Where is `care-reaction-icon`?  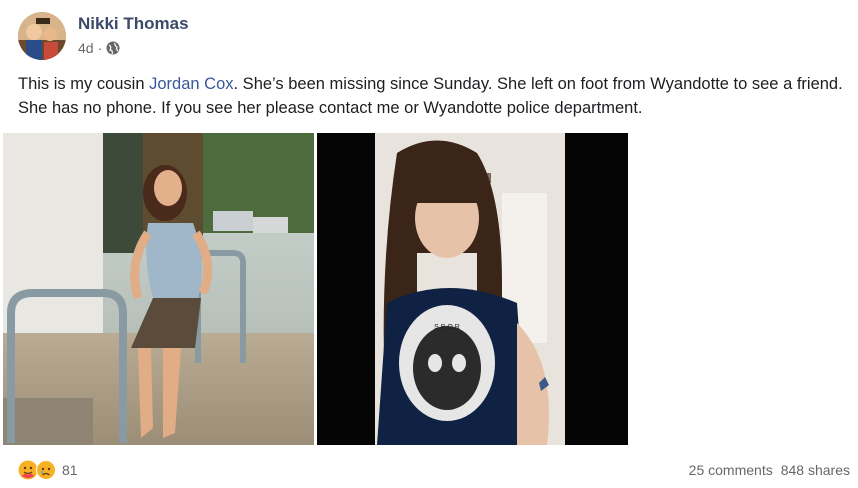
care-reaction-icon is located at coordinates (28, 470).